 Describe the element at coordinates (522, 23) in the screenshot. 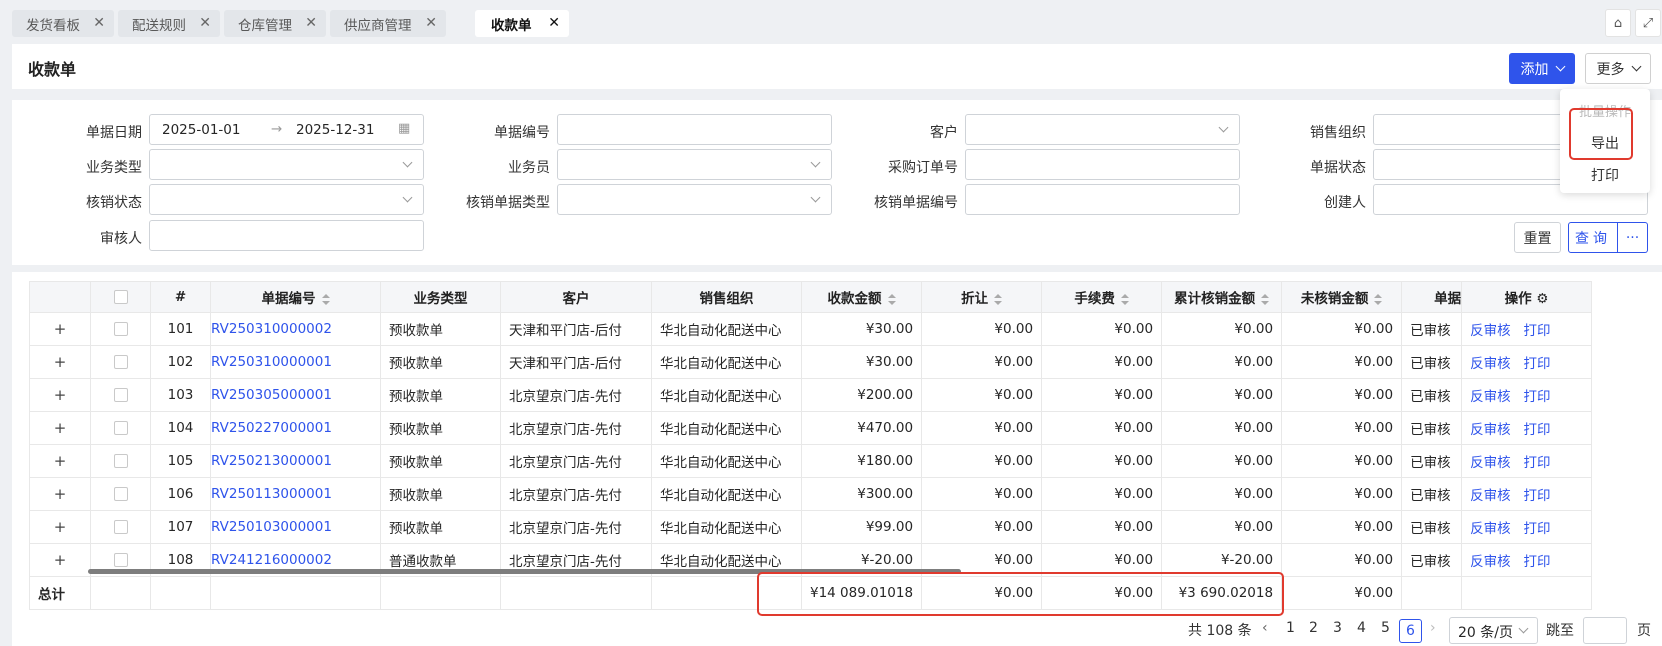

I see `tab-receipt: 收款单 ✕` at that location.